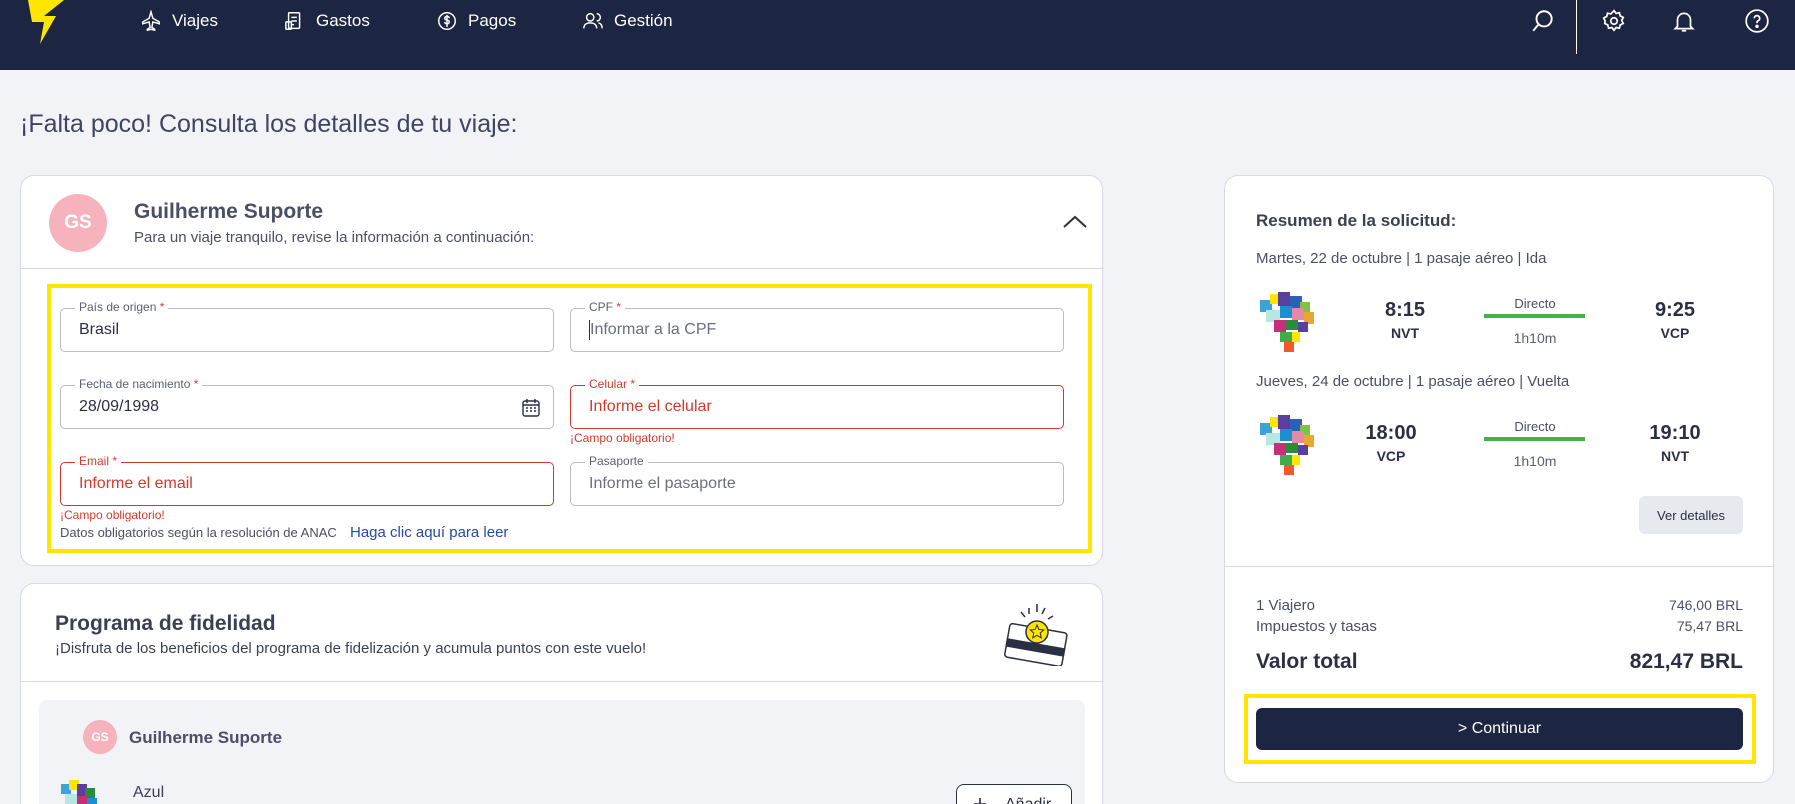 The width and height of the screenshot is (1795, 804). I want to click on field-label: Celular, so click(608, 384).